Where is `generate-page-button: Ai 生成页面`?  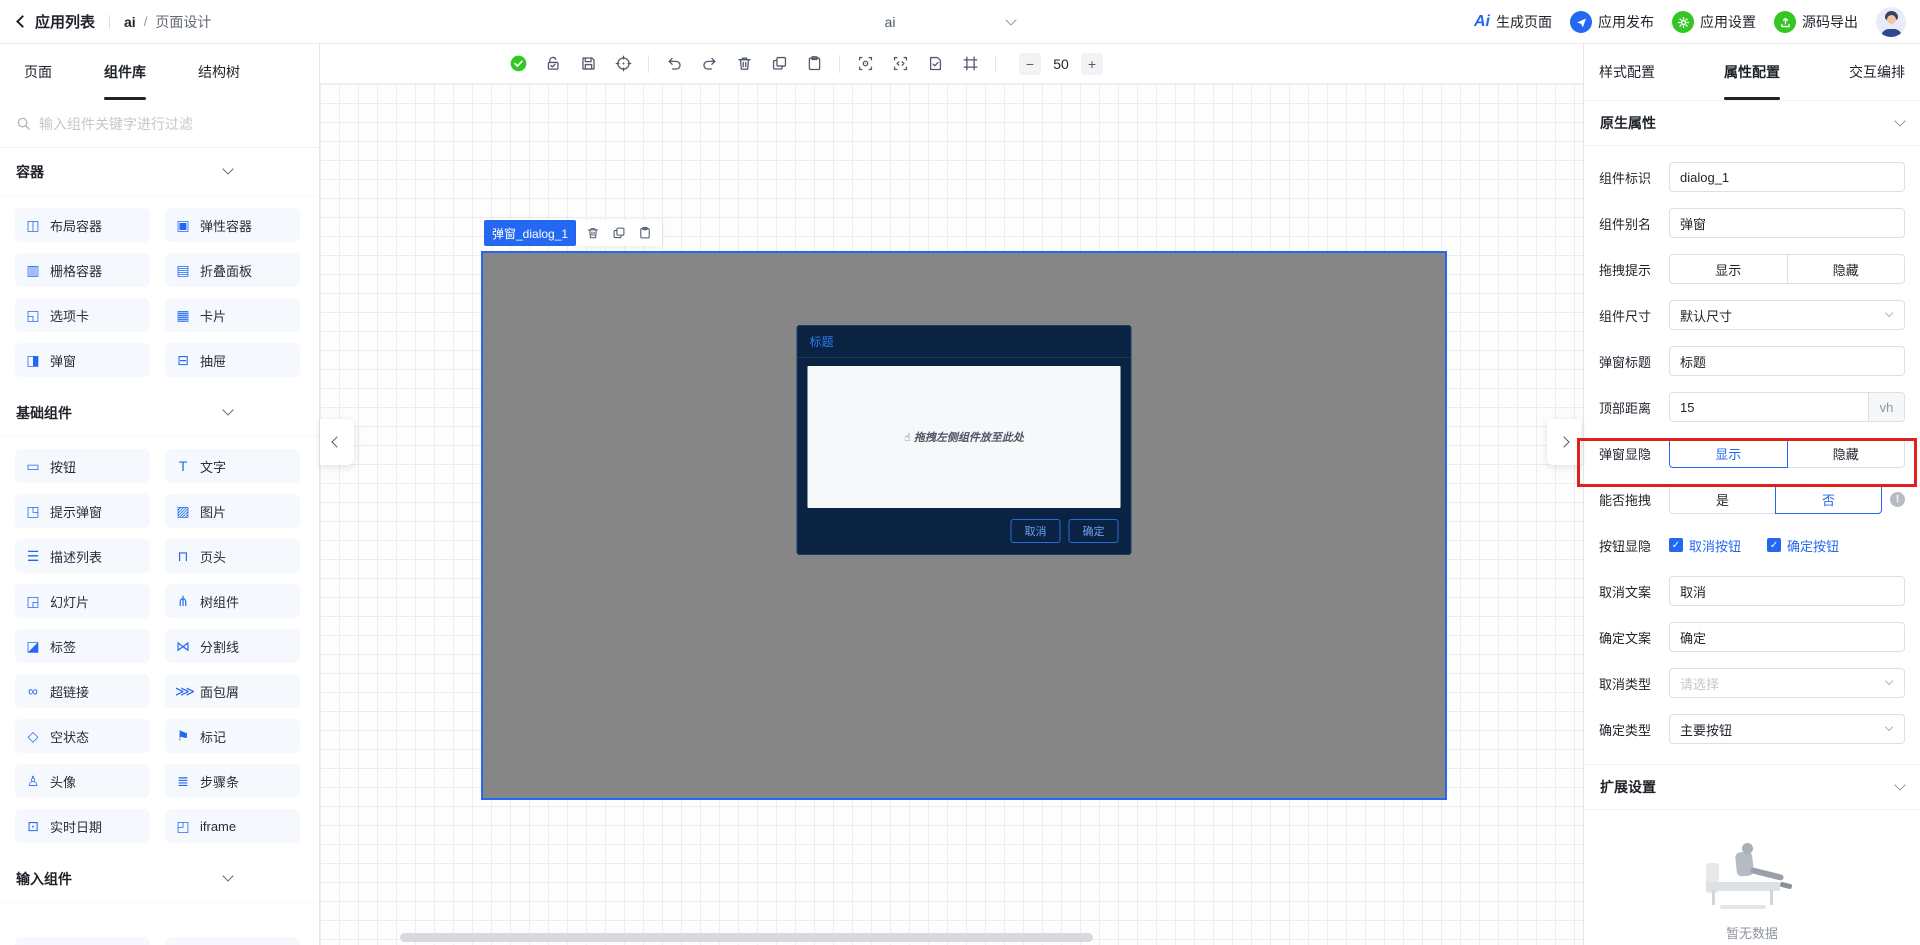
generate-page-button: Ai 生成页面 is located at coordinates (1513, 22).